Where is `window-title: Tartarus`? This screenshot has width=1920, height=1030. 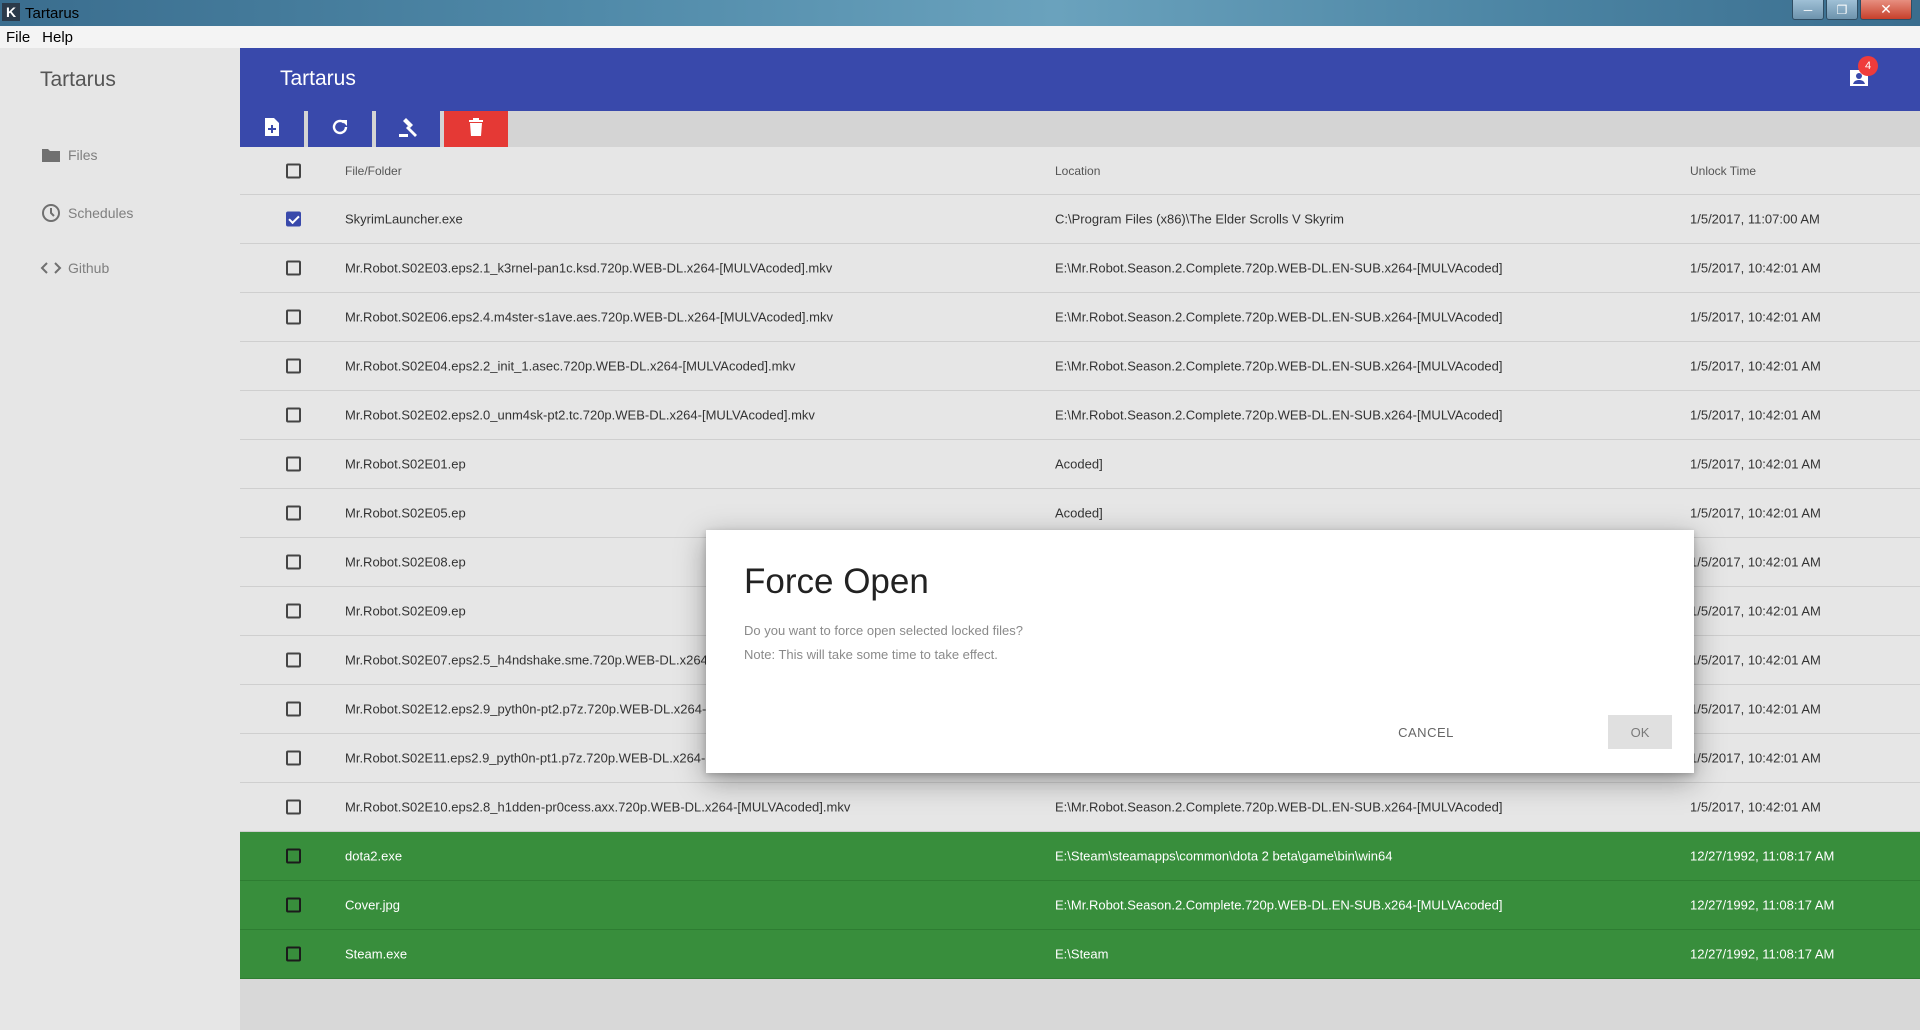 window-title: Tartarus is located at coordinates (52, 13).